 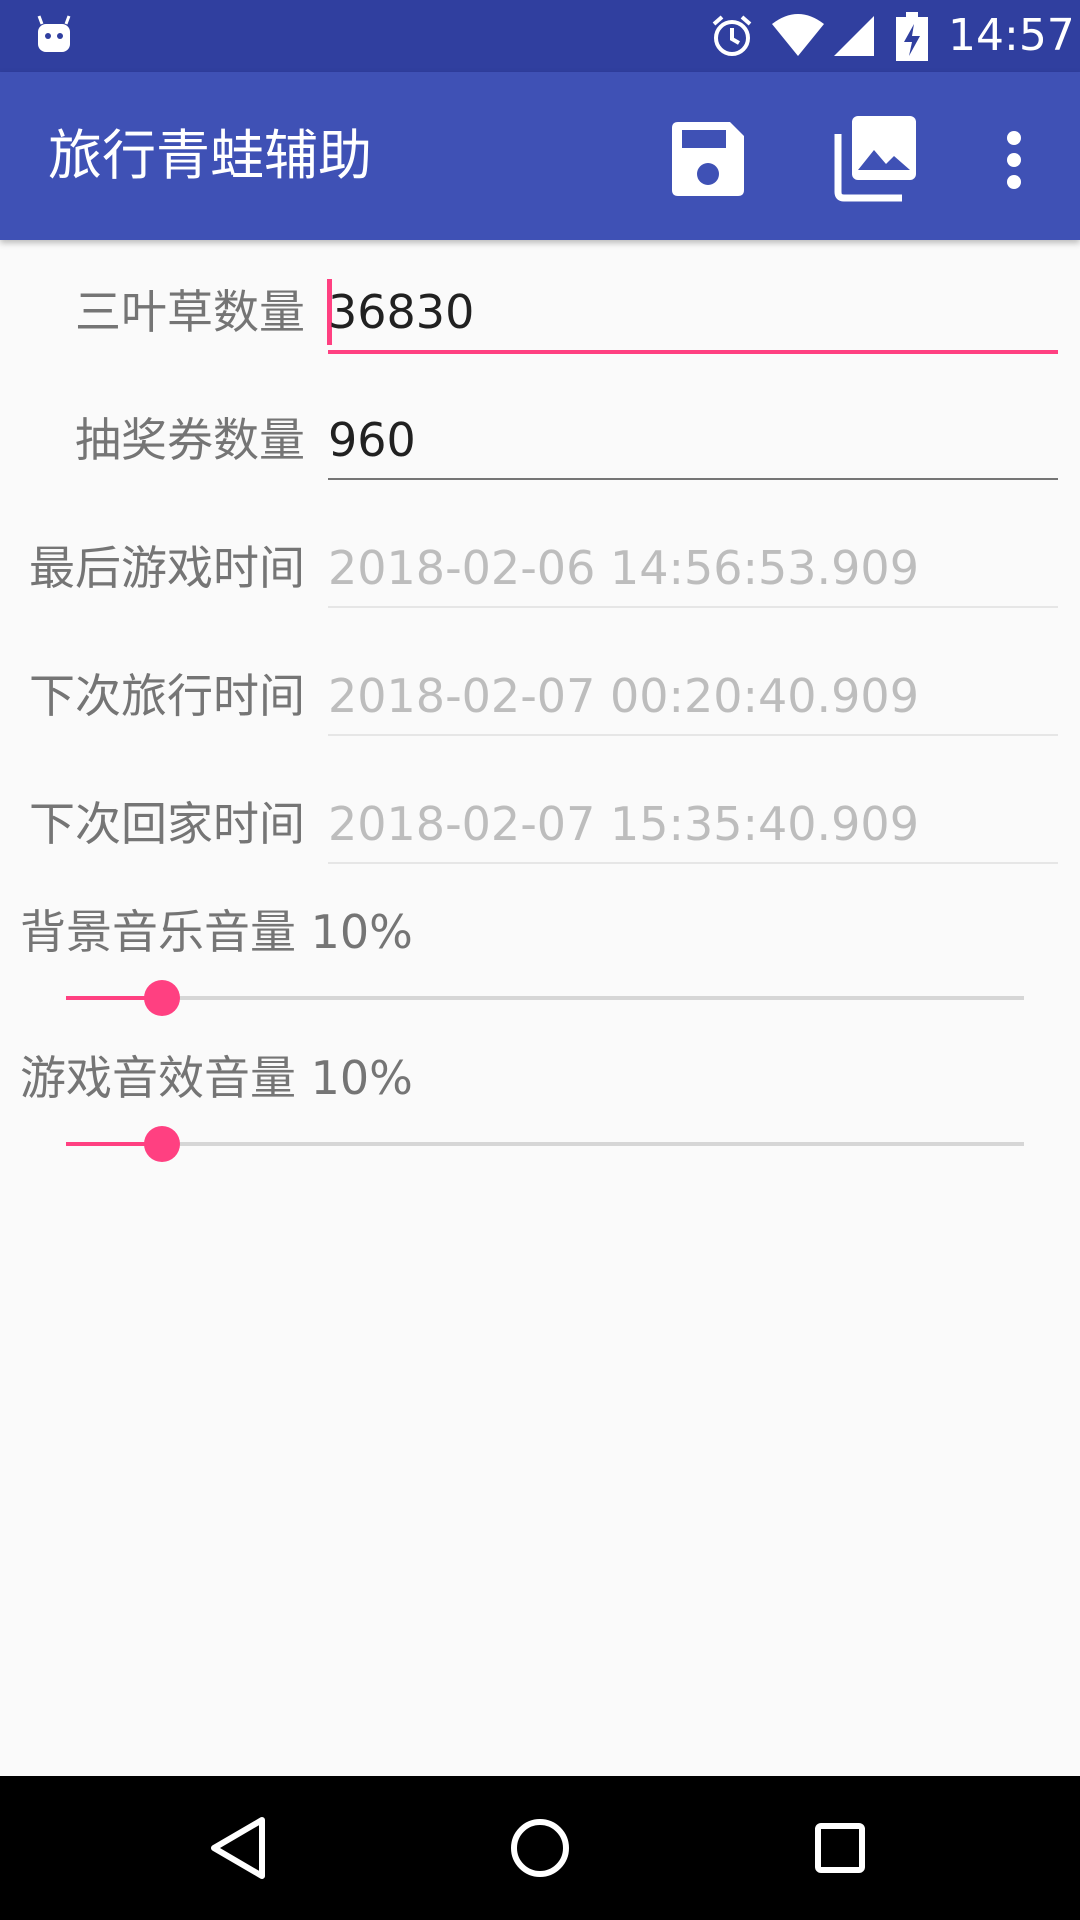 I want to click on last-play-underline, so click(x=693, y=607).